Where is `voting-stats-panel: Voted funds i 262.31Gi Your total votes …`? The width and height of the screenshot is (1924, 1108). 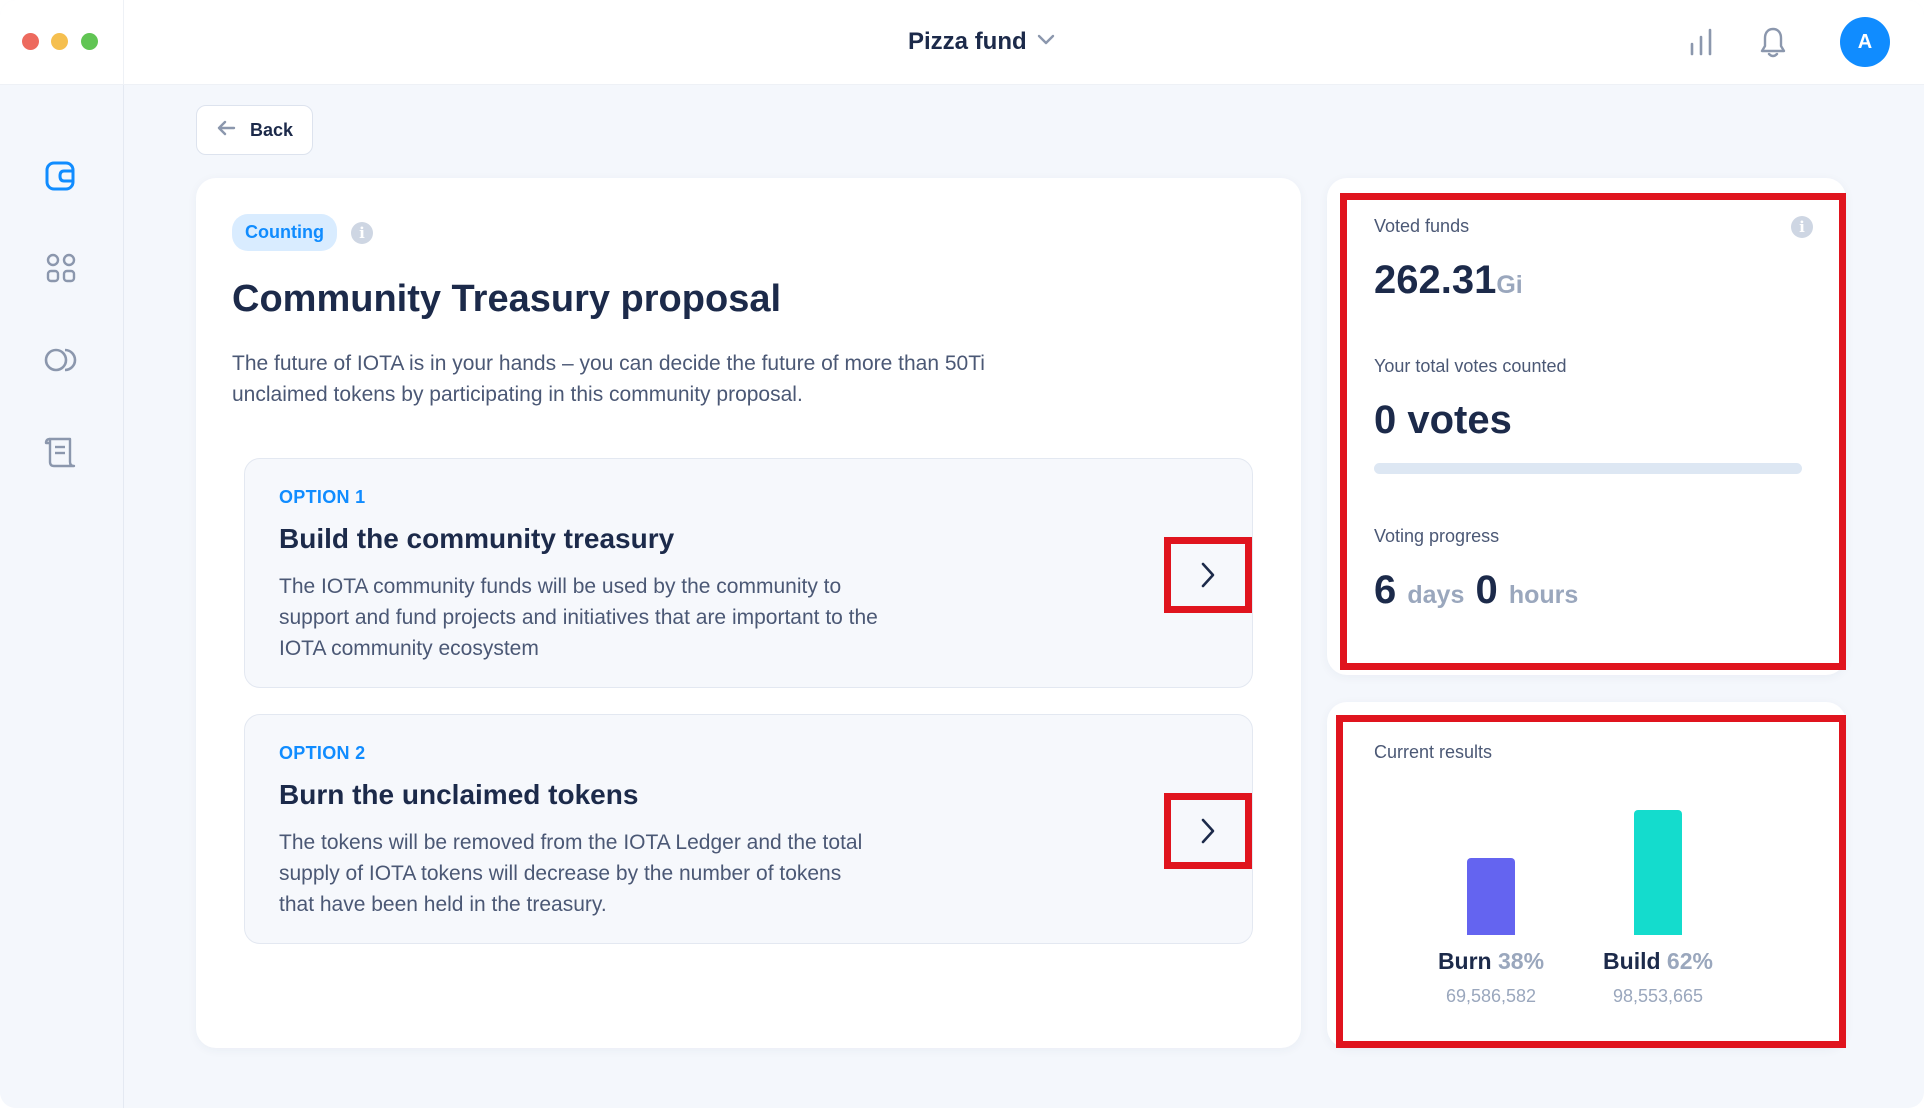
voting-stats-panel: Voted funds i 262.31Gi Your total votes … is located at coordinates (1586, 426).